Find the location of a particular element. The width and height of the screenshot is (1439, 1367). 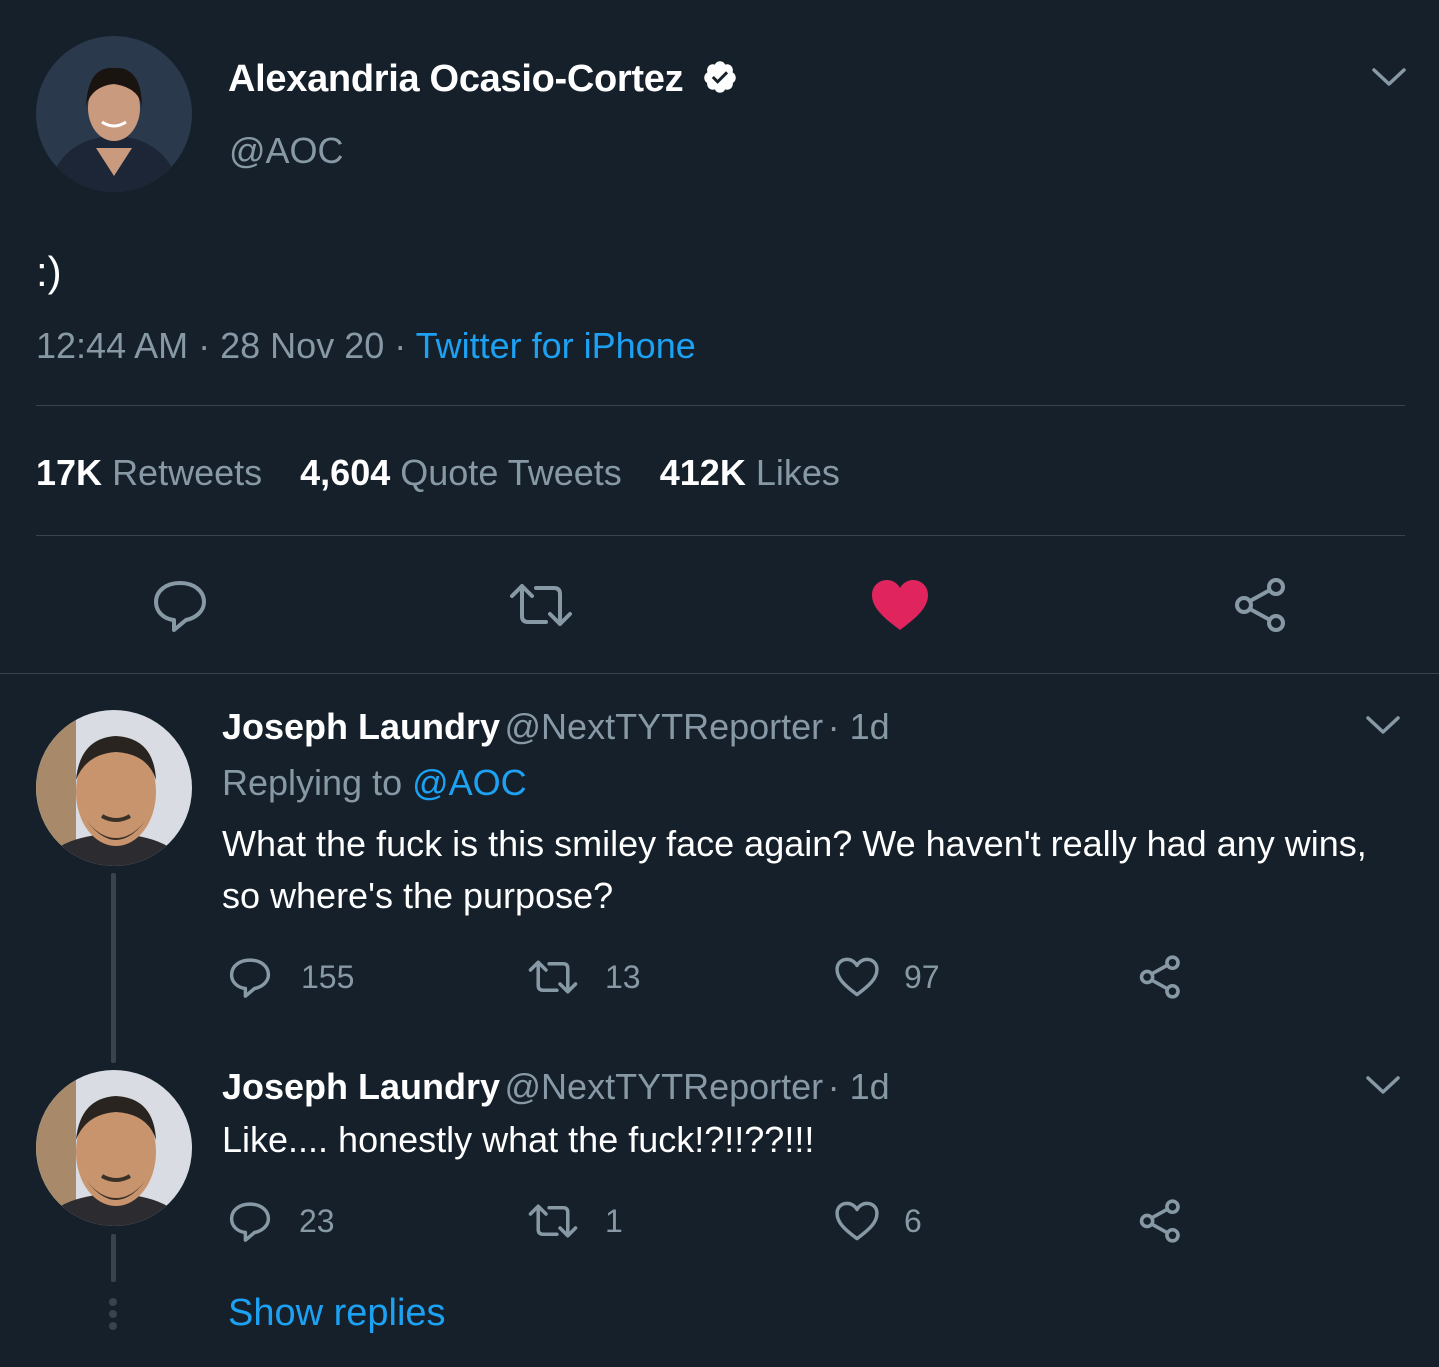

reply-reply-button: 155 is located at coordinates (290, 977).